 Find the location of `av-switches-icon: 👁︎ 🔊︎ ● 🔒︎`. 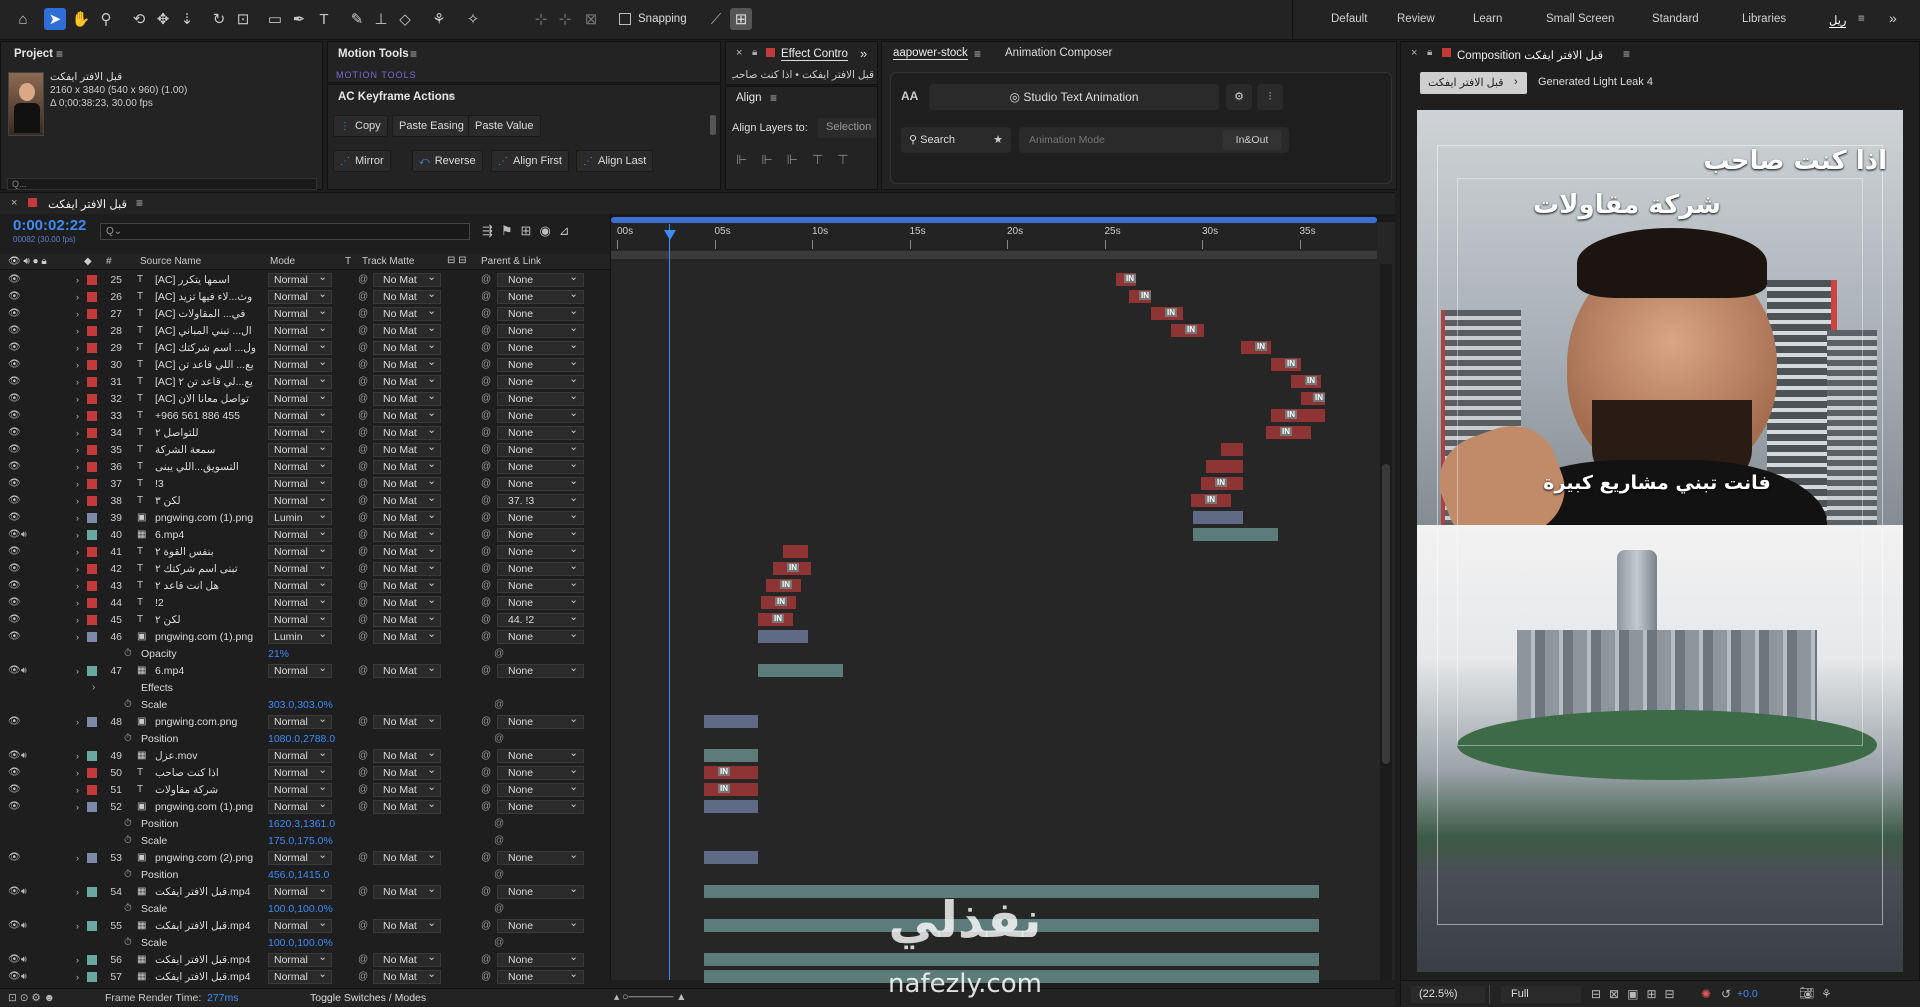

av-switches-icon: 👁︎ 🔊︎ ● 🔒︎ is located at coordinates (27, 261).